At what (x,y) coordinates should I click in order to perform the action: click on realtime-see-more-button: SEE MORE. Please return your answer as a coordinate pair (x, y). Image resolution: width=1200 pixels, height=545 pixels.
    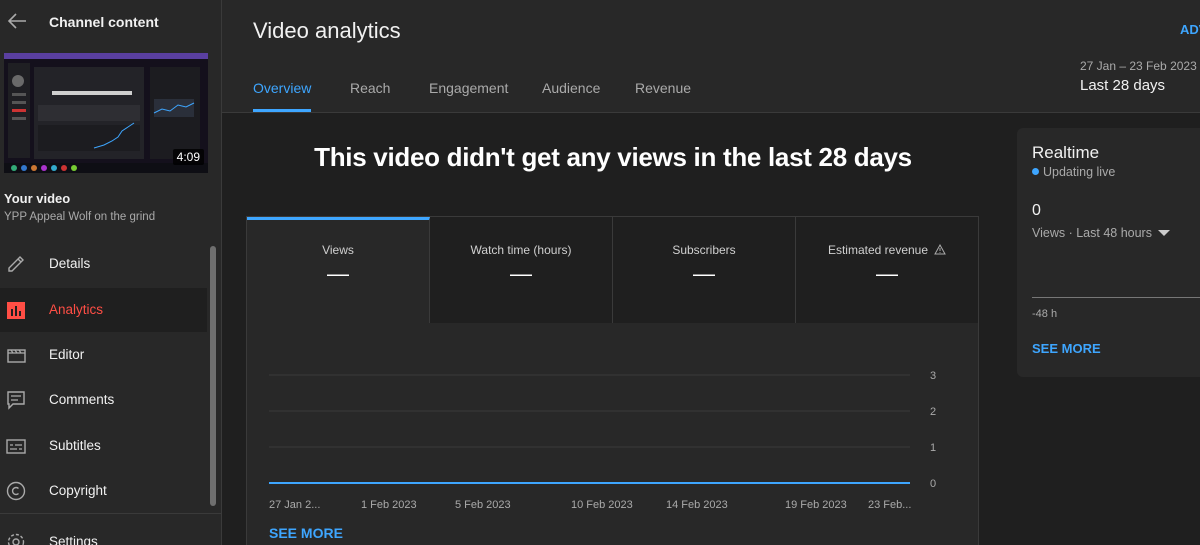
    Looking at the image, I should click on (1066, 348).